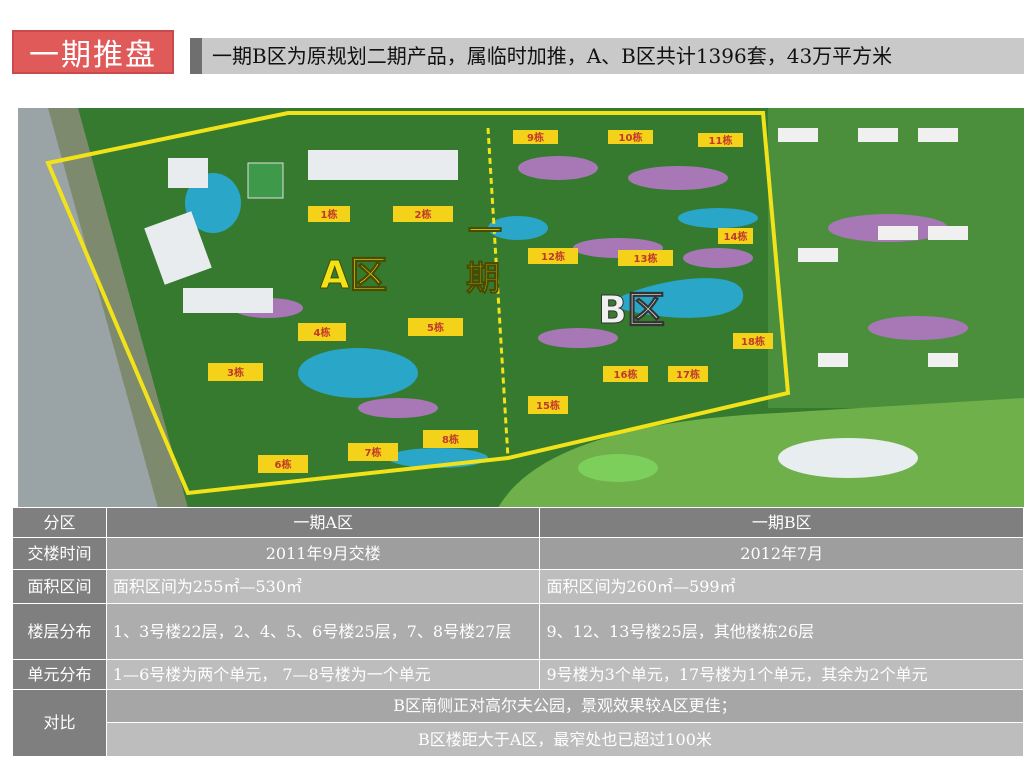 Image resolution: width=1024 pixels, height=769 pixels. I want to click on tennis-court, so click(265, 180).